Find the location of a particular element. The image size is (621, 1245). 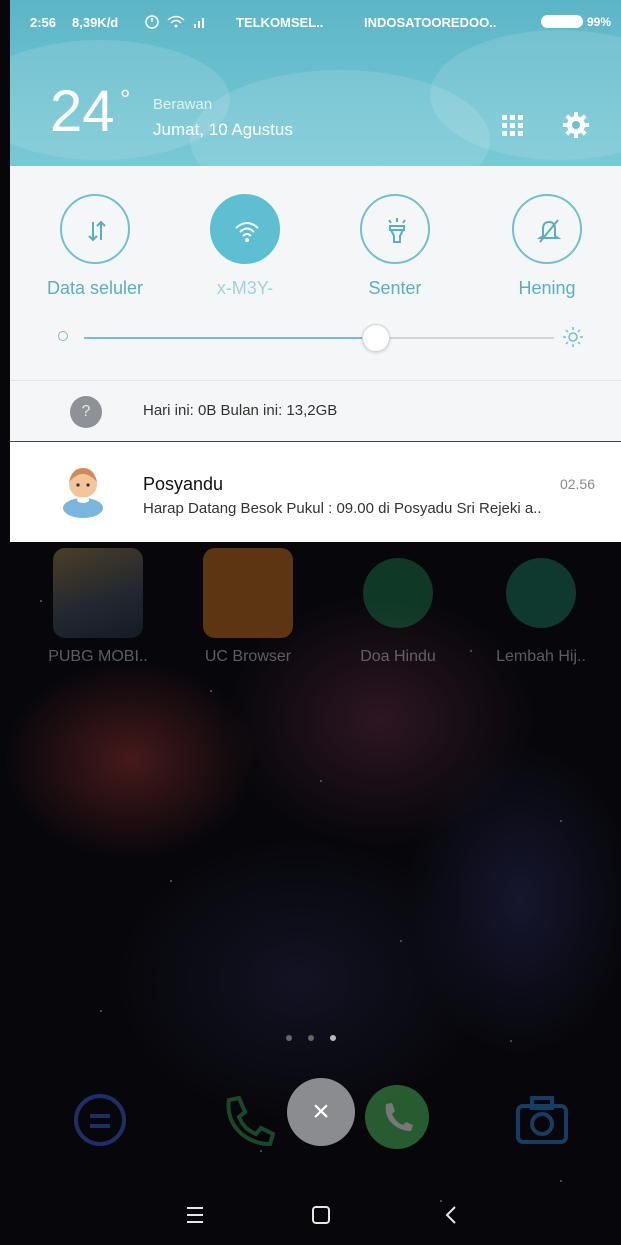

mobile-data-toggle is located at coordinates (95, 229).